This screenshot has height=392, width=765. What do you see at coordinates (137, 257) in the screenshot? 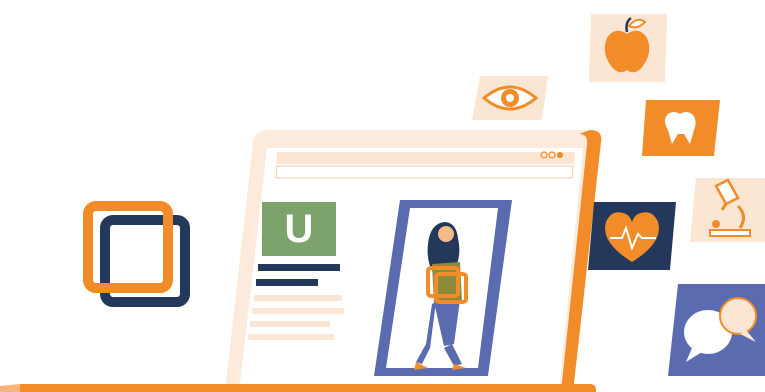
I see `window-stack-icon` at bounding box center [137, 257].